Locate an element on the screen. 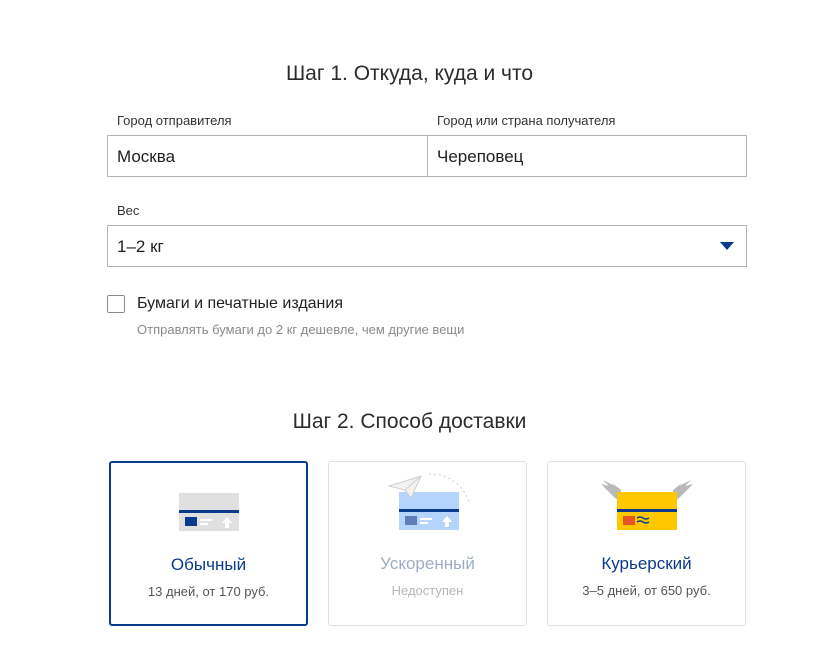  delivery-option-title: Ускоренный is located at coordinates (427, 563).